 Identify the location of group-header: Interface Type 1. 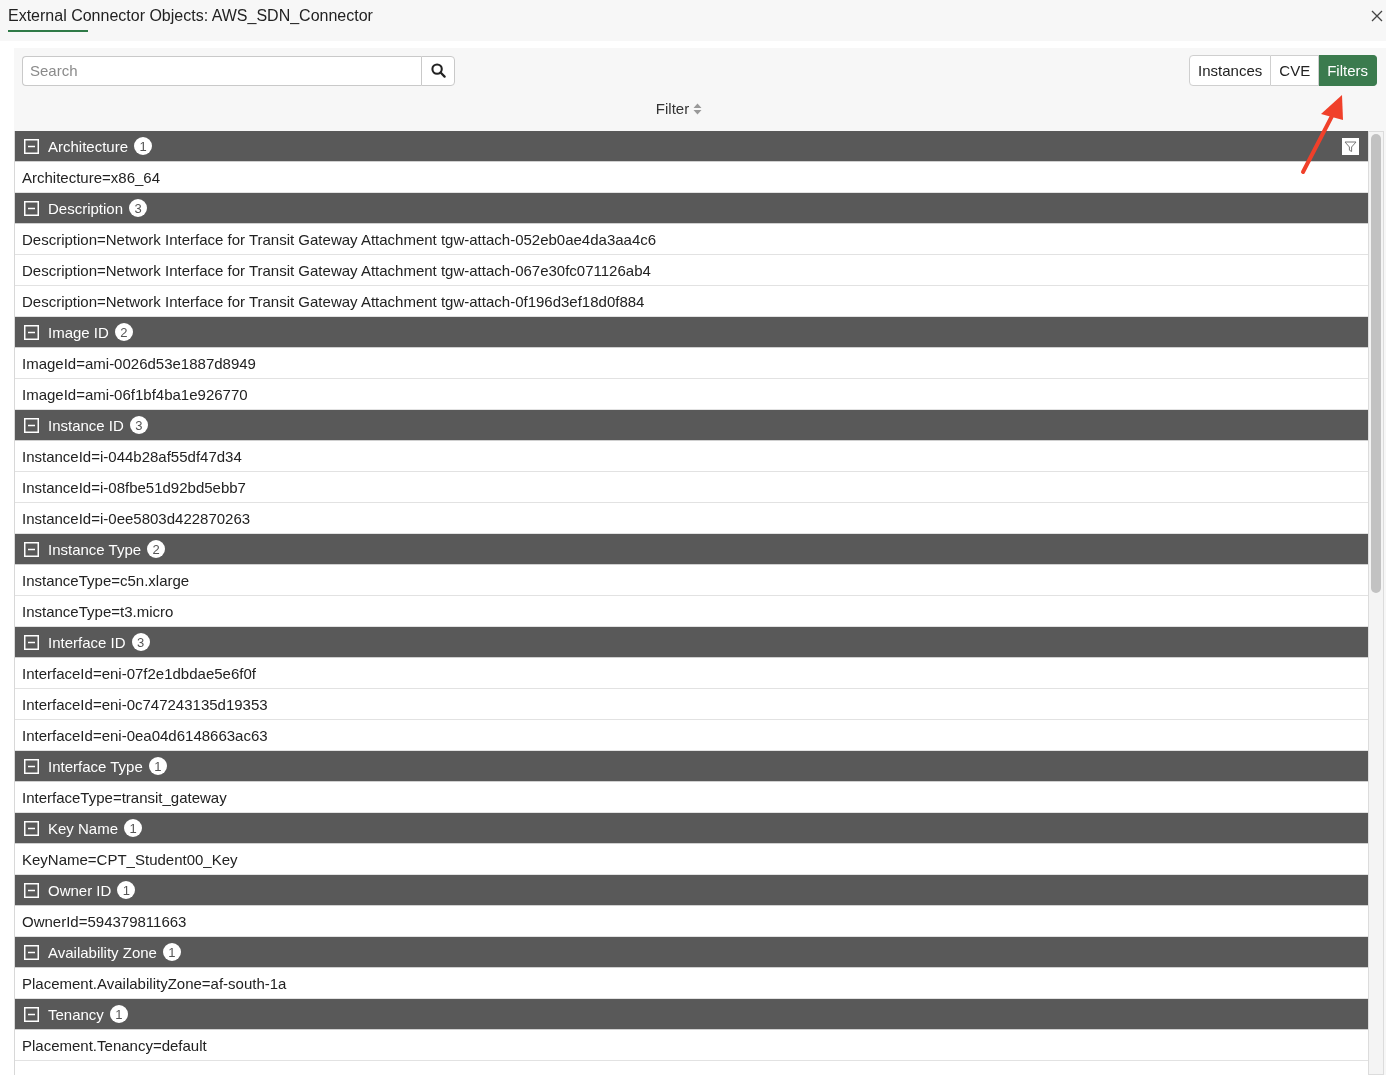
(691, 766).